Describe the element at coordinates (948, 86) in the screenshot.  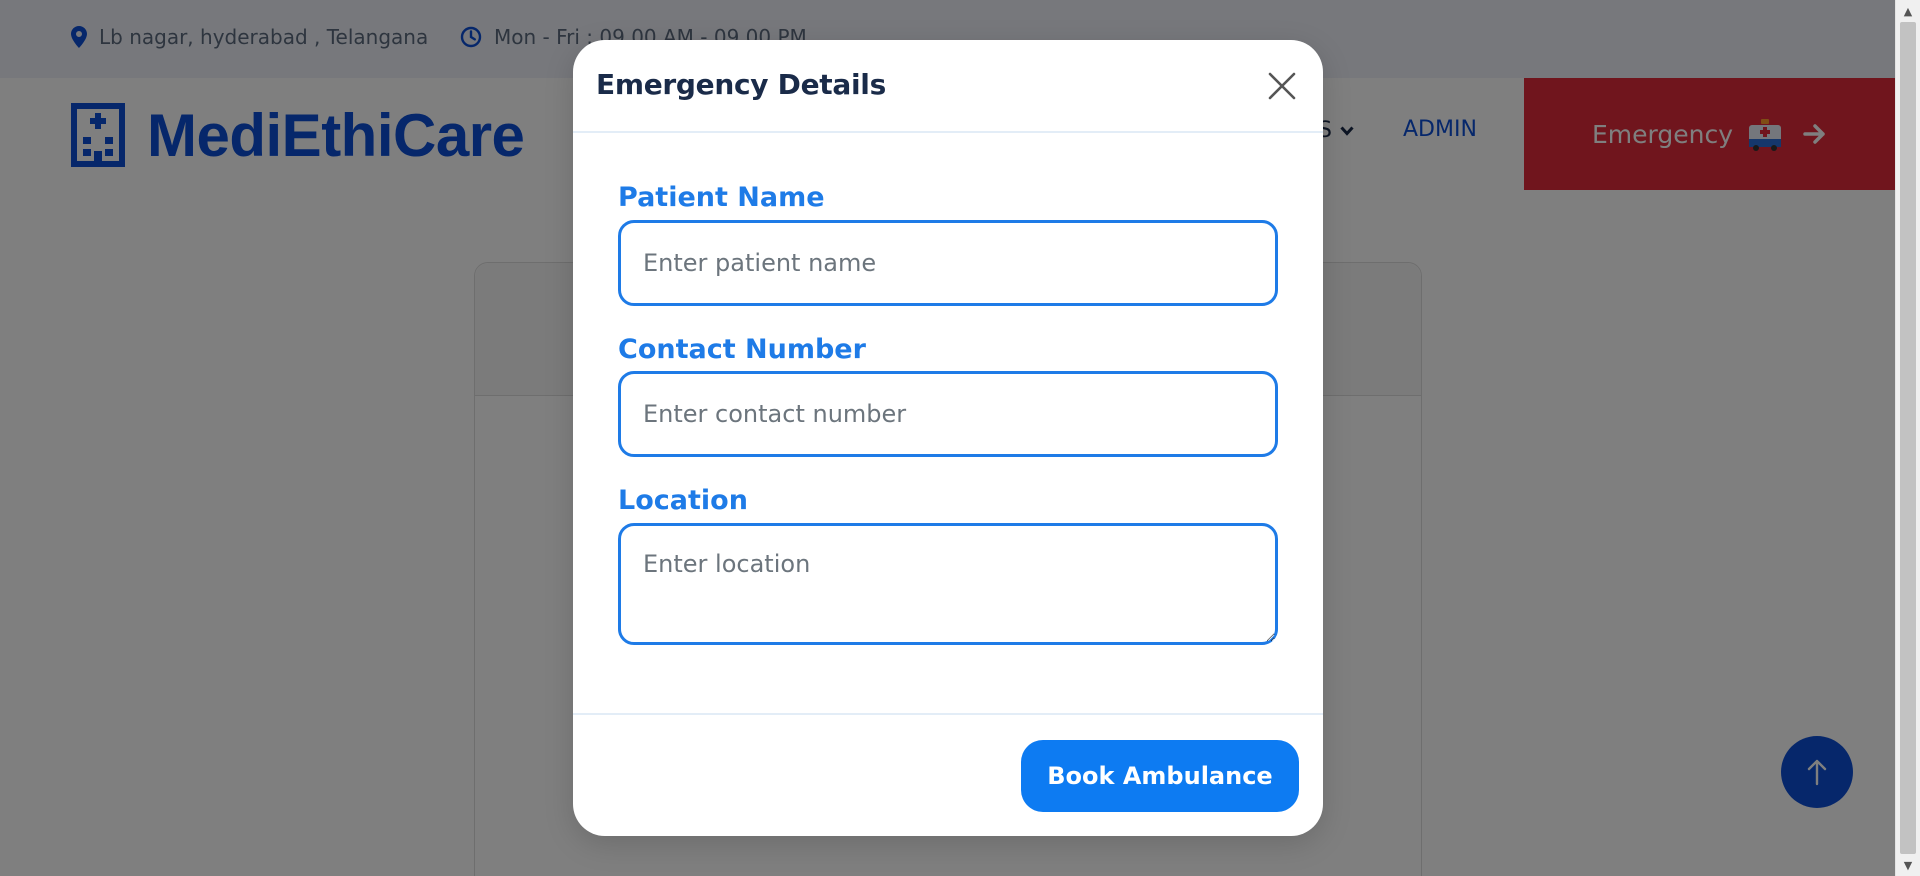
I see `modal-header: Emergency Details` at that location.